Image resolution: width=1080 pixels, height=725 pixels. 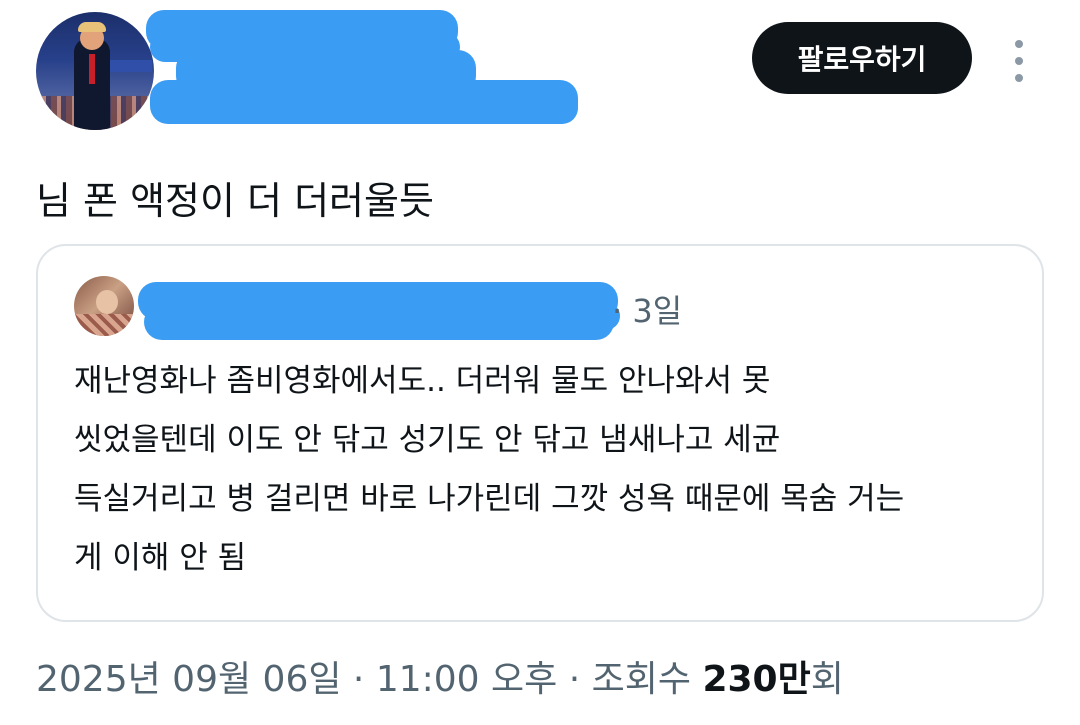 What do you see at coordinates (104, 325) in the screenshot?
I see `quoted-avatar-blanket` at bounding box center [104, 325].